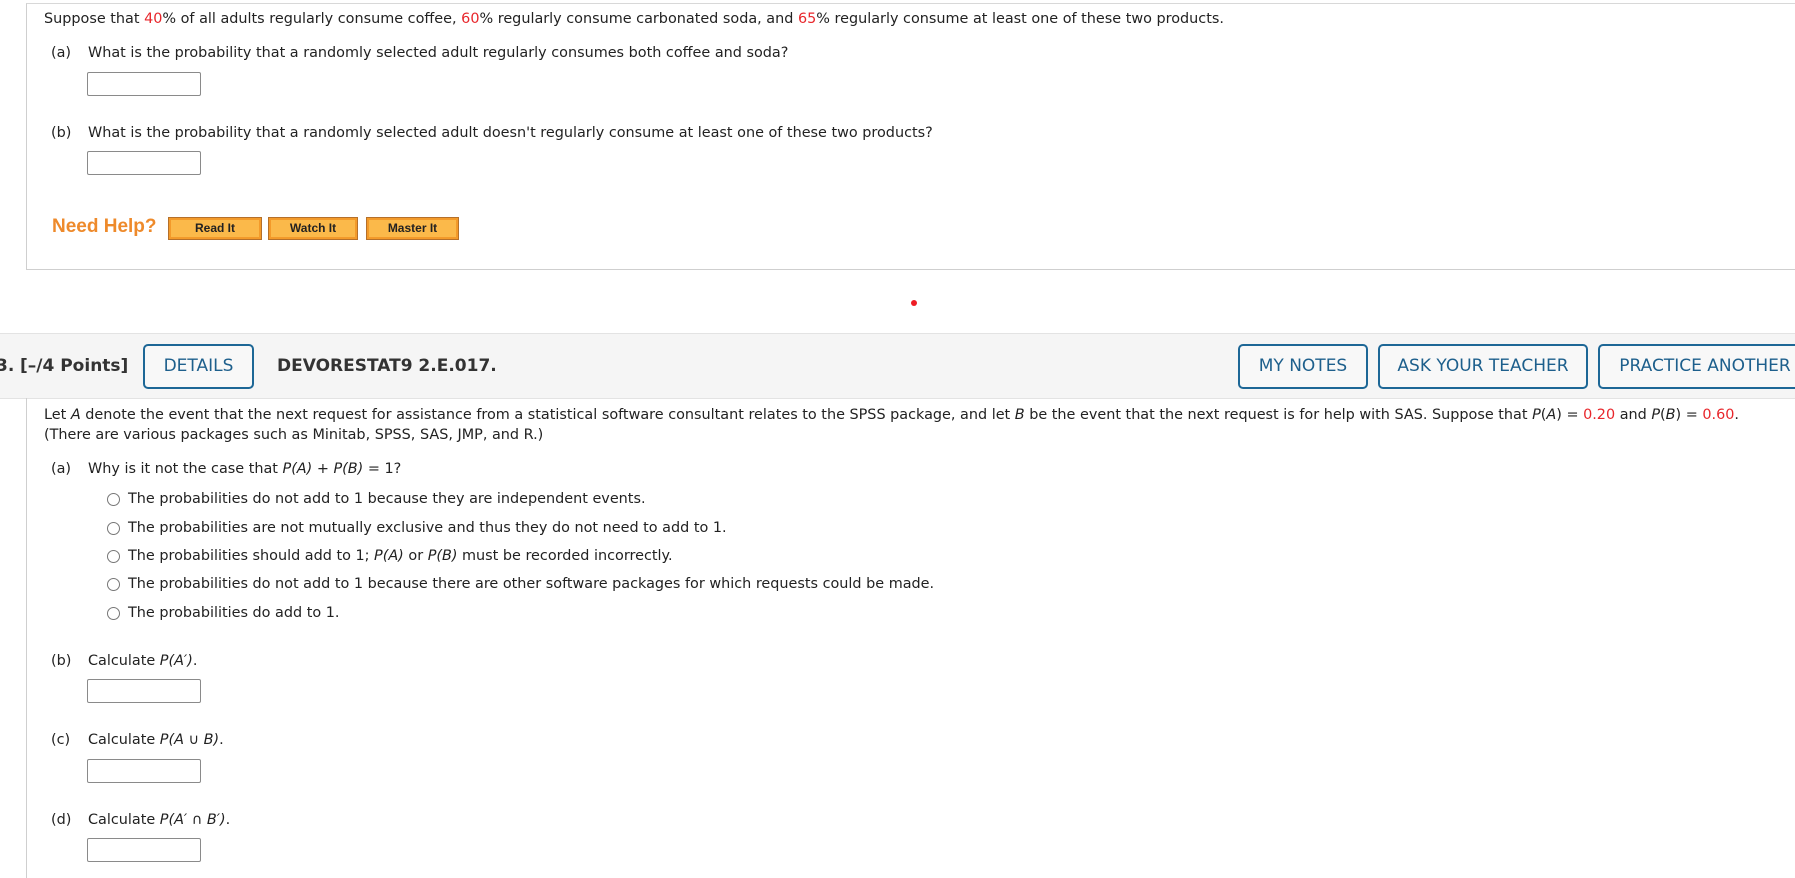  What do you see at coordinates (189, 740) in the screenshot?
I see `expr: P(A ∪ B)` at bounding box center [189, 740].